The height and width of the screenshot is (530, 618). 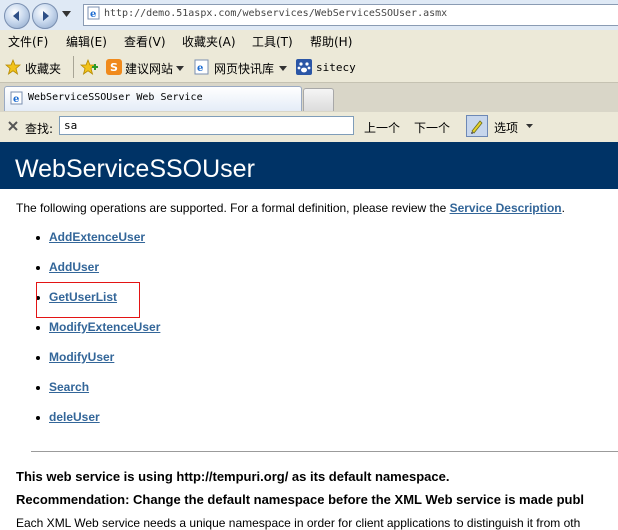 What do you see at coordinates (74, 417) in the screenshot?
I see `operation-link-deleuser: deleUser` at bounding box center [74, 417].